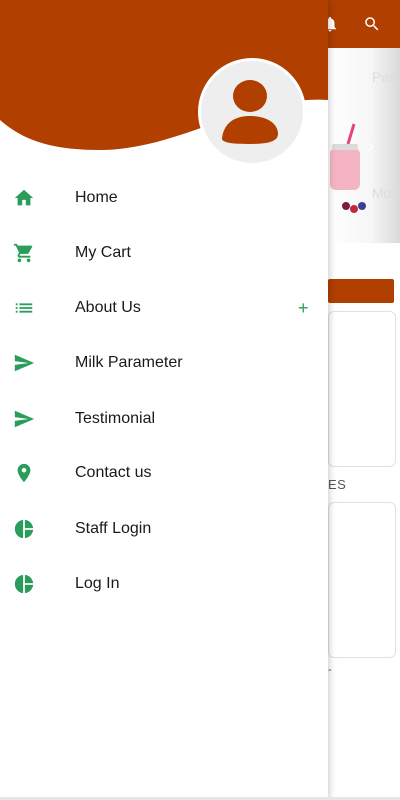 The height and width of the screenshot is (800, 400). What do you see at coordinates (24, 253) in the screenshot?
I see `cart-icon` at bounding box center [24, 253].